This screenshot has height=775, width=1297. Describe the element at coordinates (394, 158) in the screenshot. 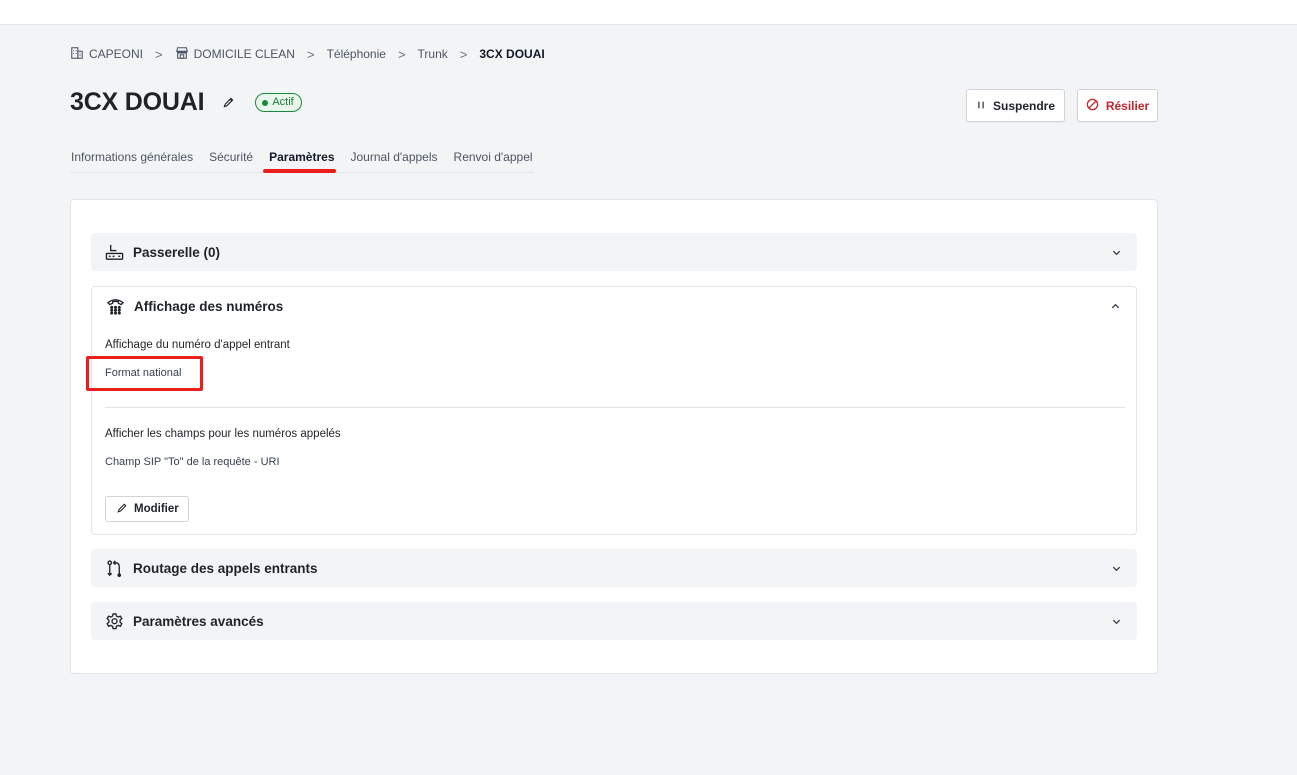

I see `tab-journal-appels: Journal d'appels` at that location.